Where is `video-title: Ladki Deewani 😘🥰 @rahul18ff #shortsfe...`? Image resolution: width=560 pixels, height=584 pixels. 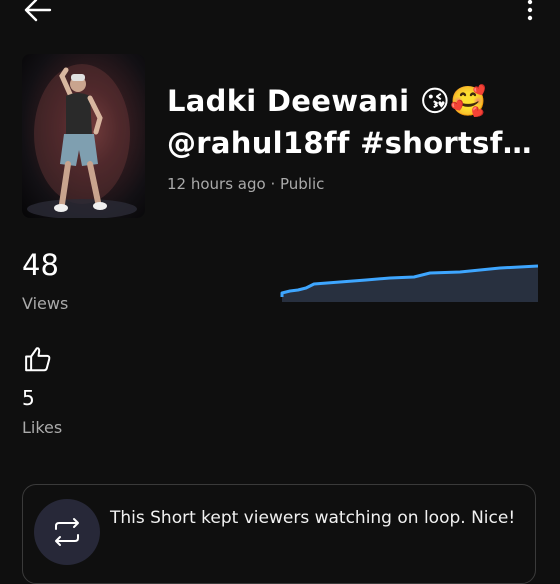 video-title: Ladki Deewani 😘🥰 @rahul18ff #shortsfe... is located at coordinates (357, 122).